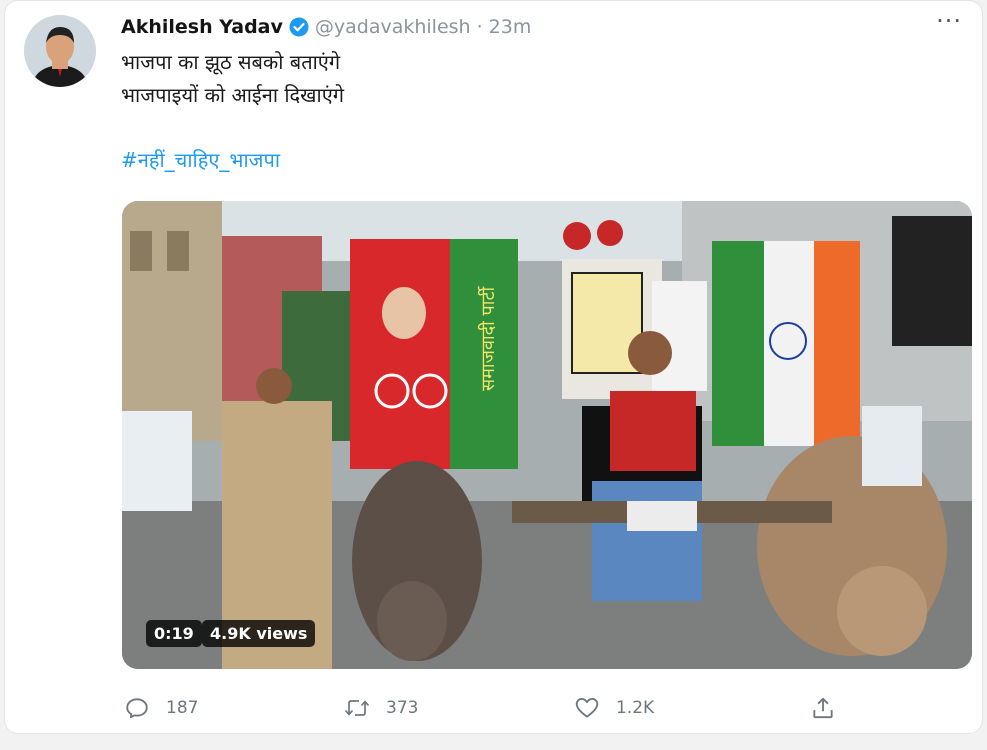 The width and height of the screenshot is (987, 750). Describe the element at coordinates (182, 708) in the screenshot. I see `reply-count: 187` at that location.